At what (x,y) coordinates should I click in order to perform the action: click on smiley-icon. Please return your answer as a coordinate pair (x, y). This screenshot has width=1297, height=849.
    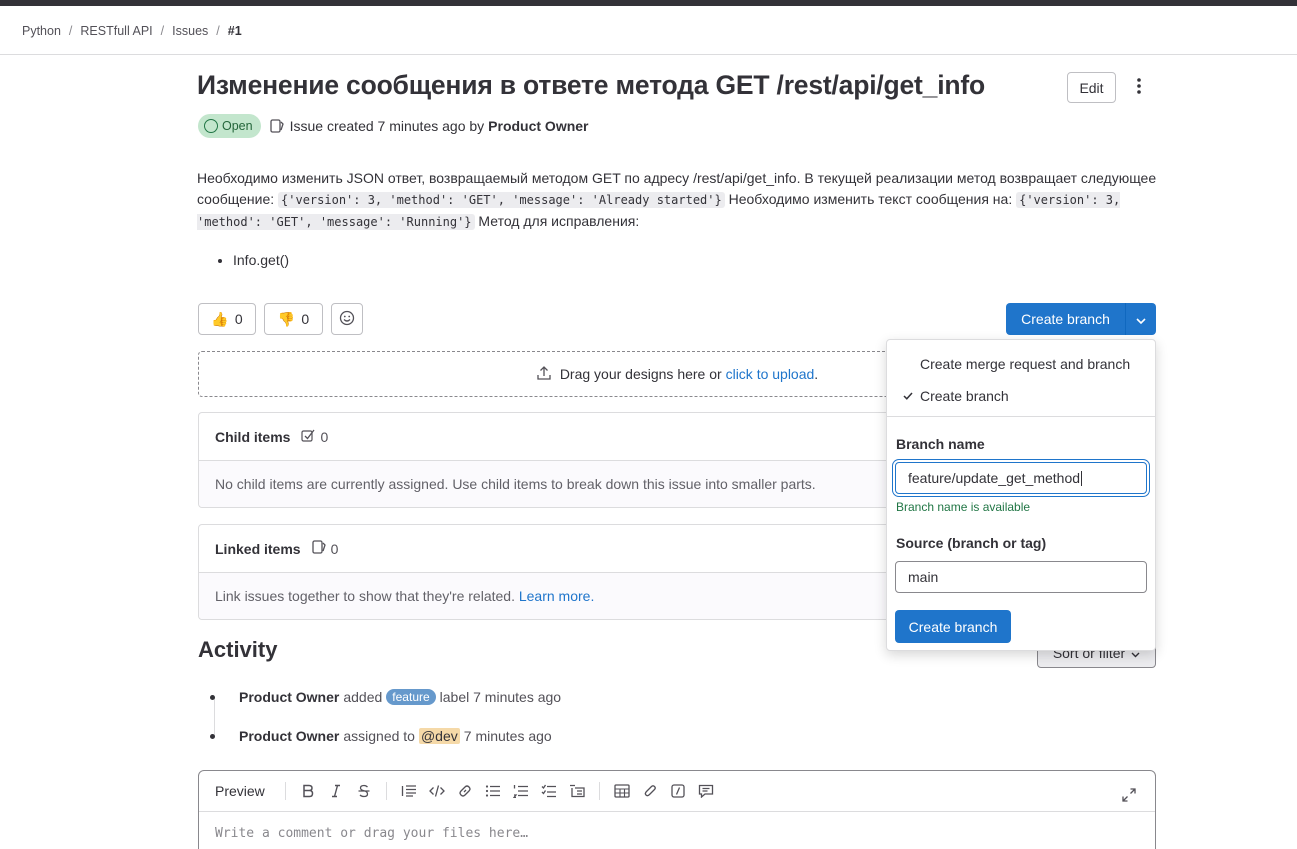
    Looking at the image, I should click on (347, 319).